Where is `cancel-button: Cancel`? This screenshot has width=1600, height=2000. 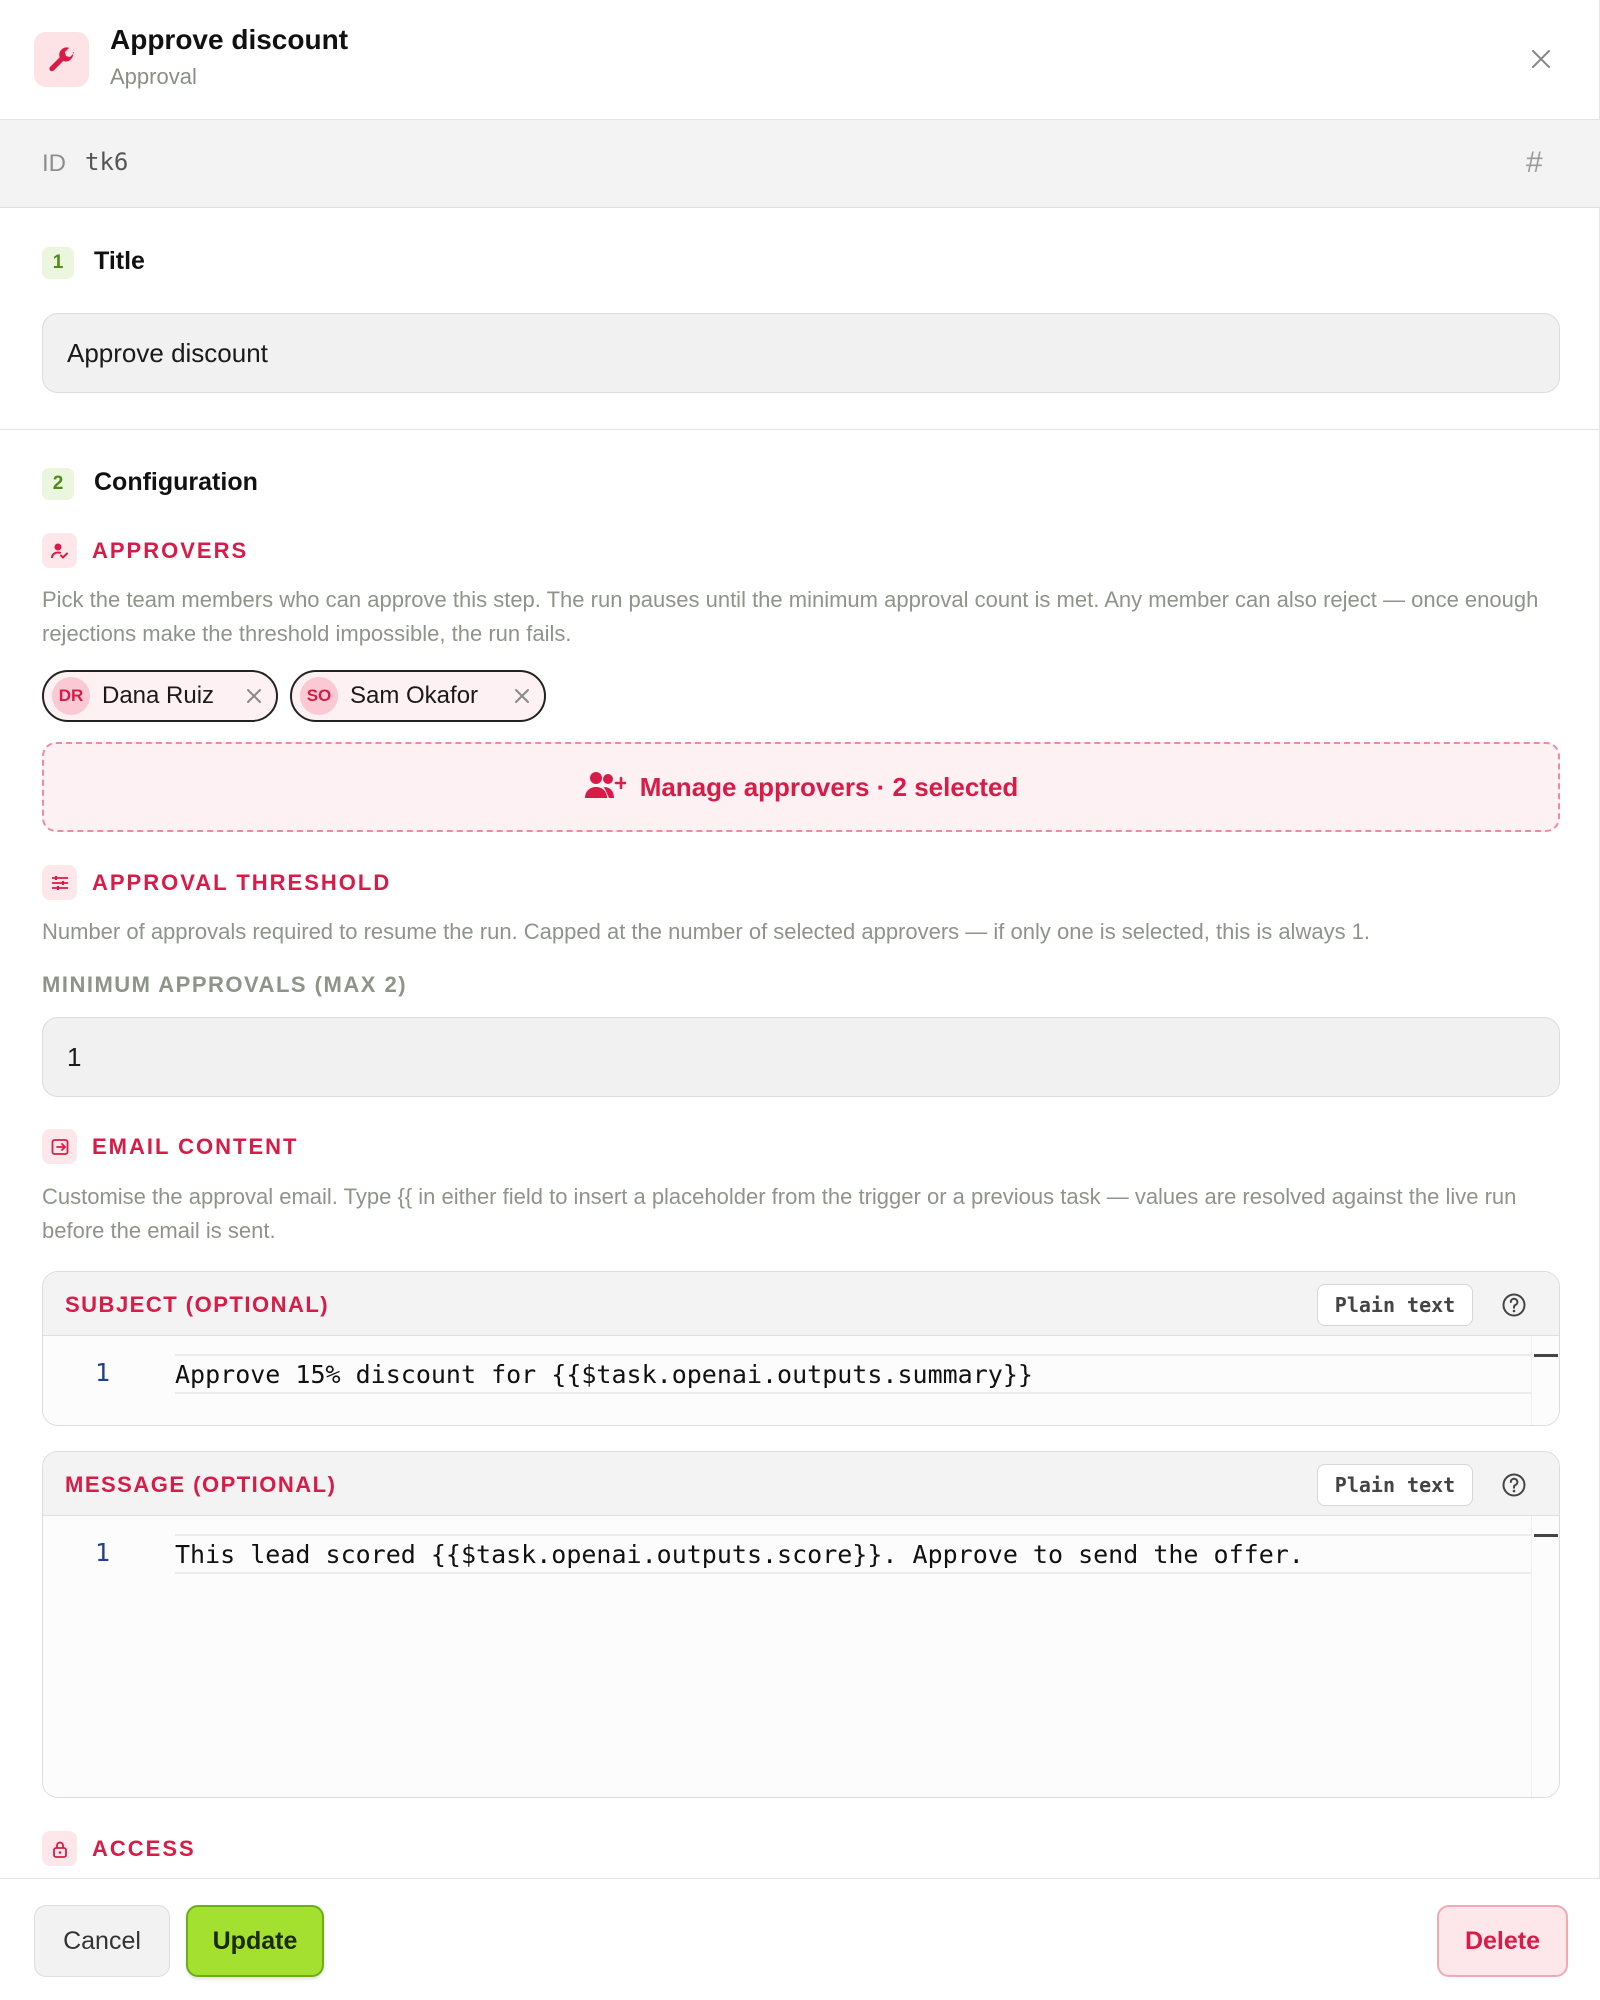
cancel-button: Cancel is located at coordinates (102, 1941).